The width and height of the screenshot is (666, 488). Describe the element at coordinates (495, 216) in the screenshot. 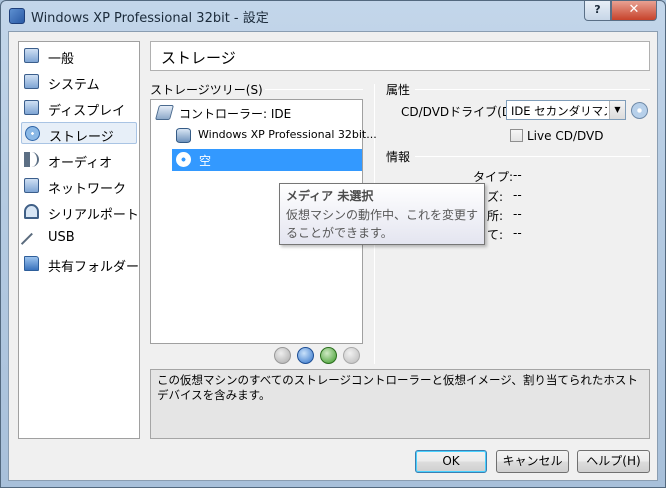

I see `info-location-key: 所:` at that location.